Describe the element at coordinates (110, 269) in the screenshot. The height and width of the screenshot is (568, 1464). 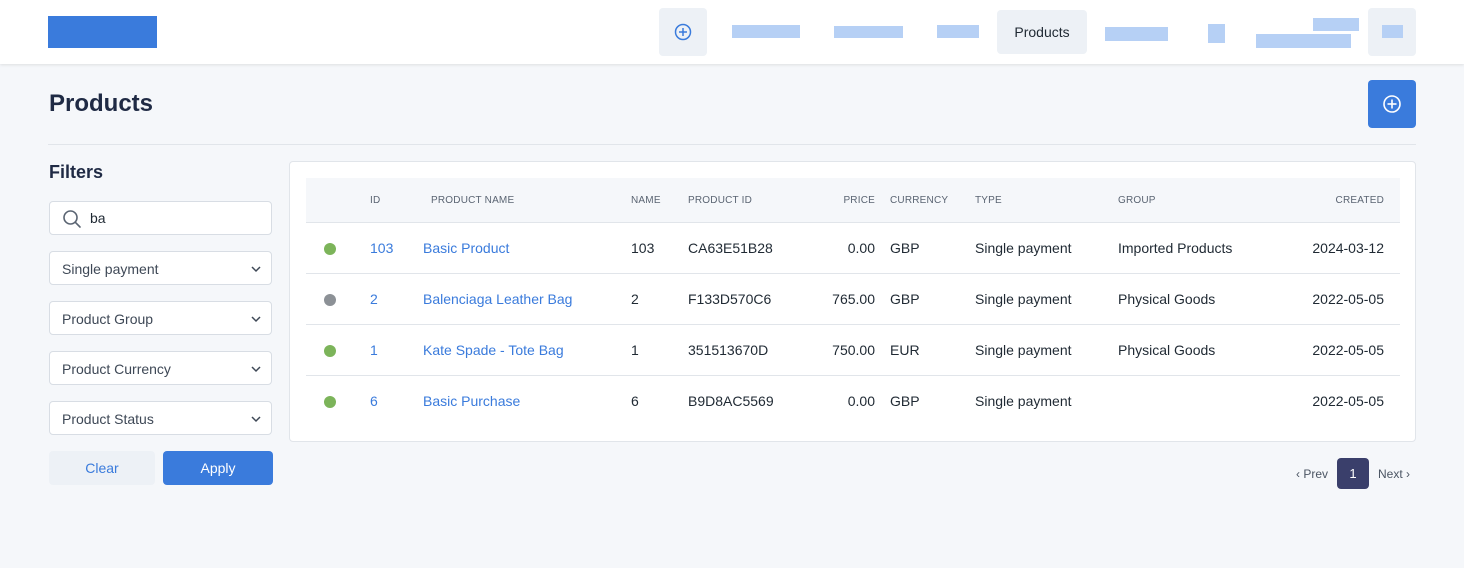
I see `type-select-value: Single payment` at that location.